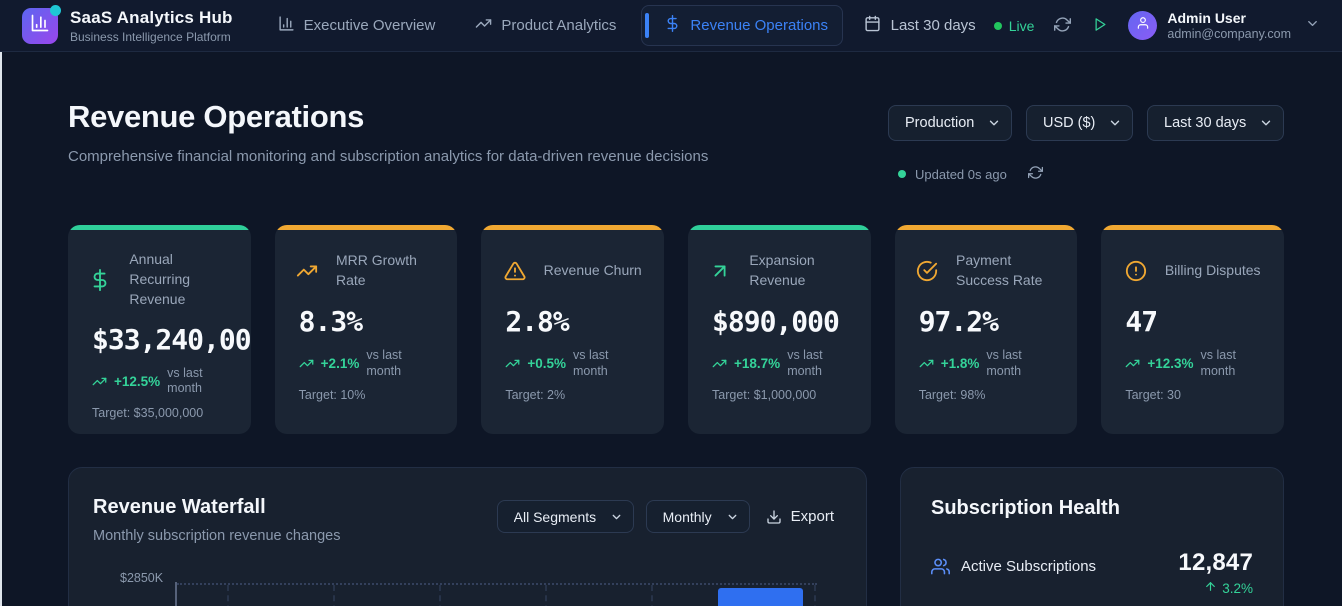 This screenshot has width=1342, height=606. I want to click on date-range-chip: Last 30 days, so click(920, 25).